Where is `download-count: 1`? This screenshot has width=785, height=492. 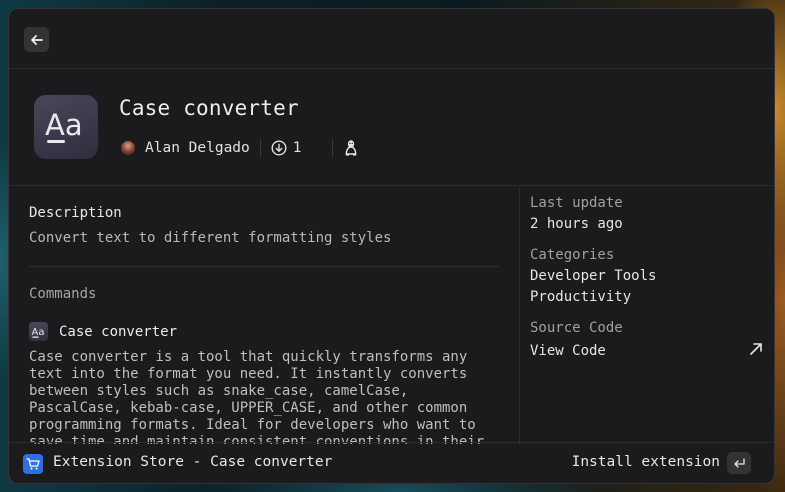 download-count: 1 is located at coordinates (297, 148).